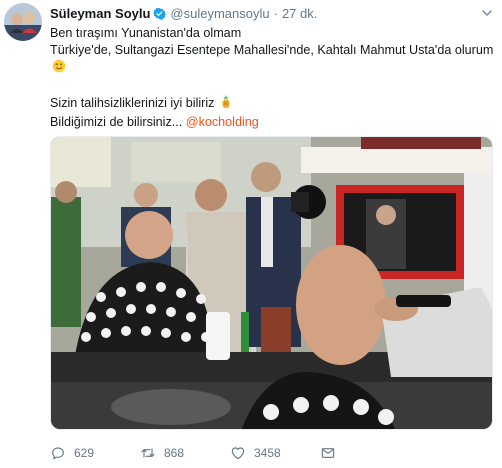 This screenshot has width=502, height=468. I want to click on reply-count: 629, so click(84, 453).